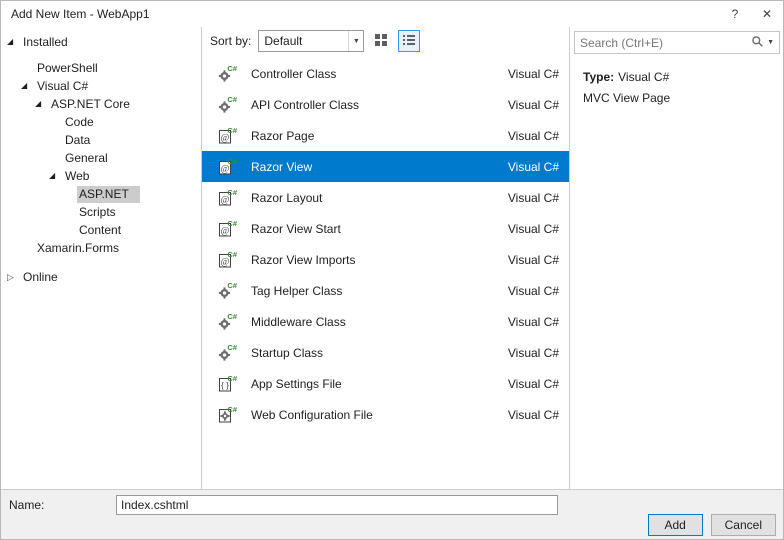 Image resolution: width=784 pixels, height=540 pixels. What do you see at coordinates (101, 277) in the screenshot?
I see `tree-item-online: ▷ Online` at bounding box center [101, 277].